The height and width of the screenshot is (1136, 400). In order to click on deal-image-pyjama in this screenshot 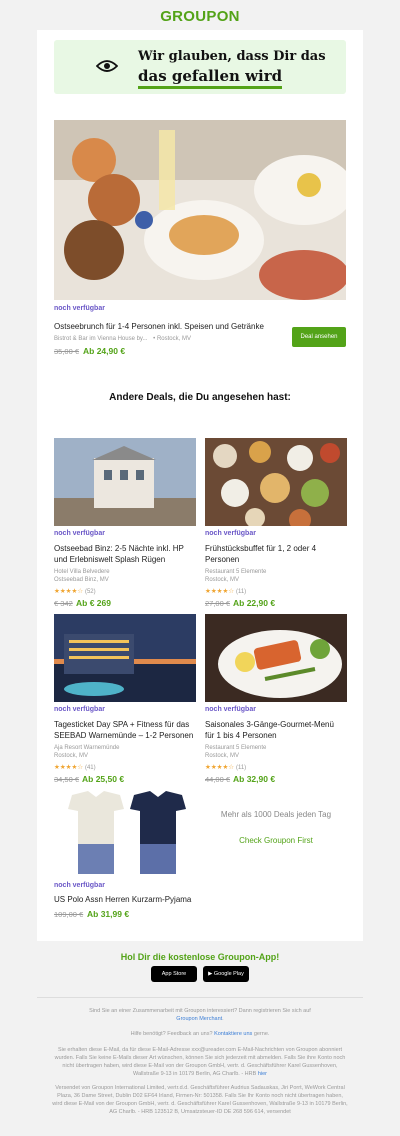, I will do `click(125, 834)`.